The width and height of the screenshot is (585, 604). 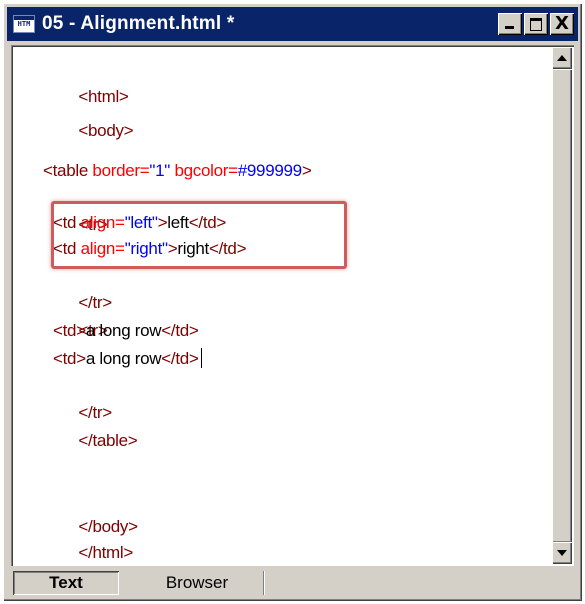 I want to click on code-line: </html>, so click(x=88, y=536).